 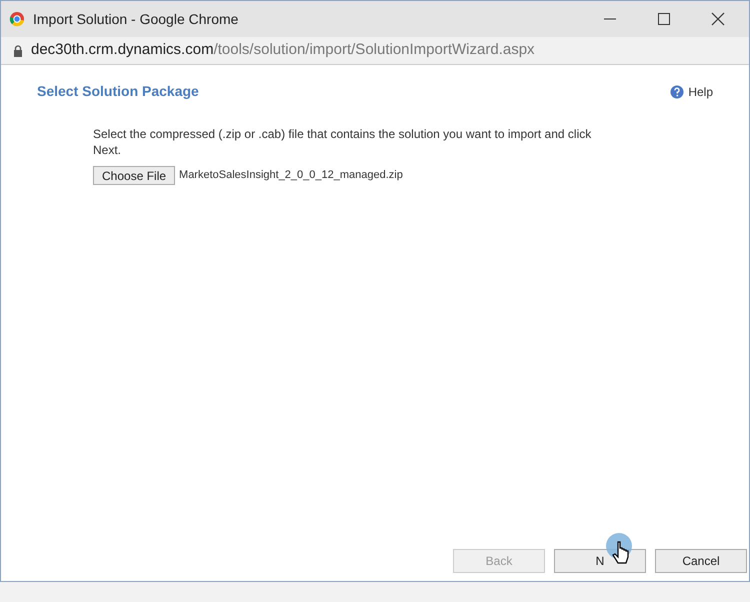 I want to click on lock-icon, so click(x=18, y=50).